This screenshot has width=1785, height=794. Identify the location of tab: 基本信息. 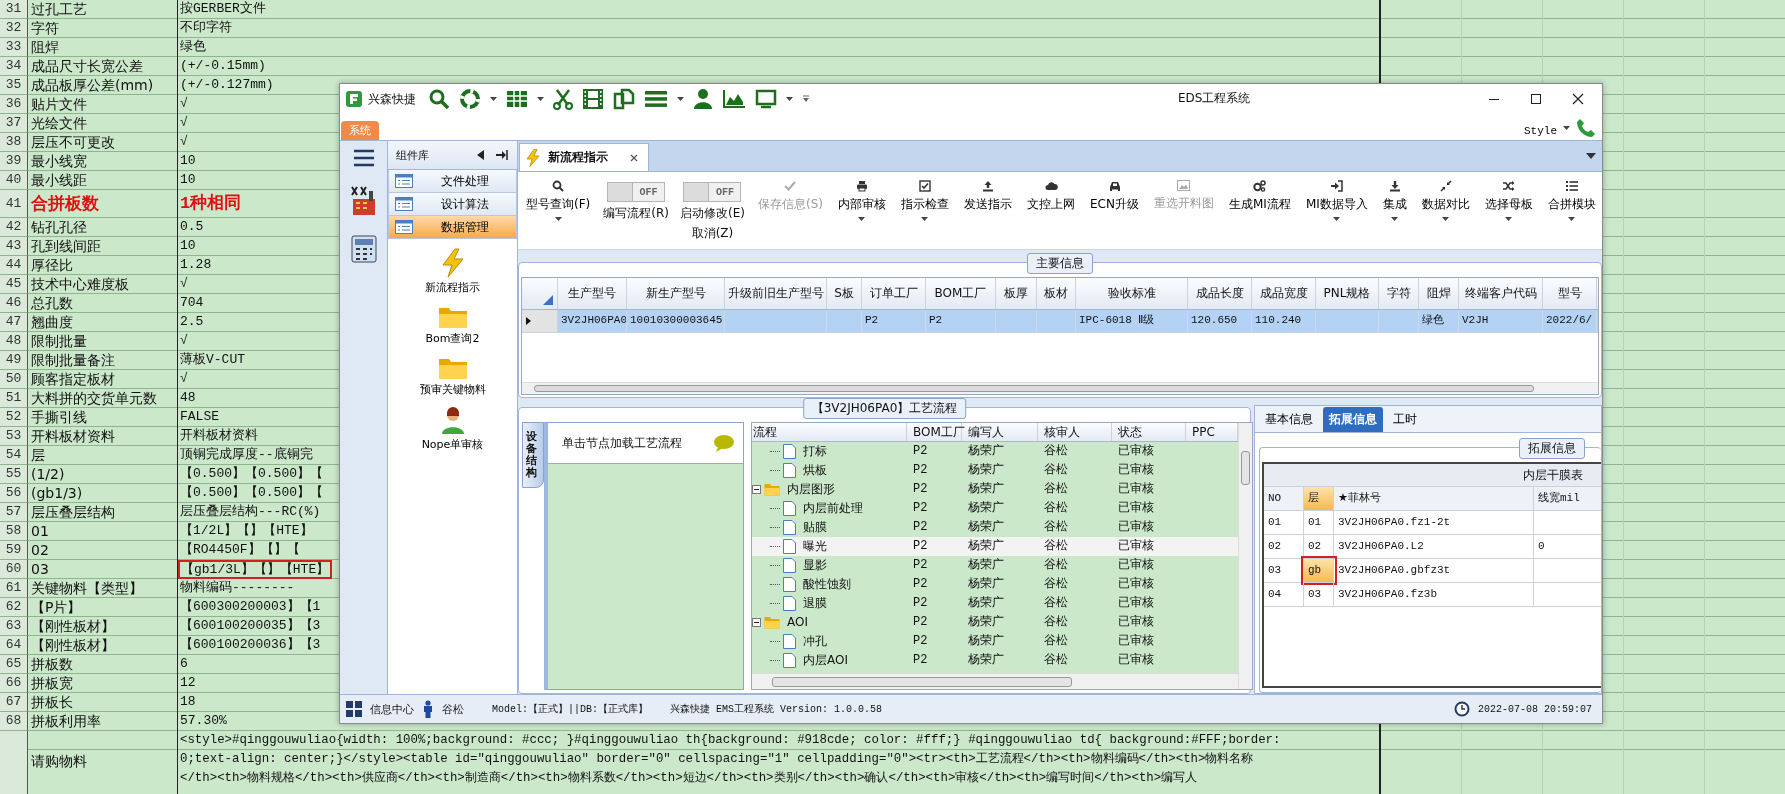
(1289, 419).